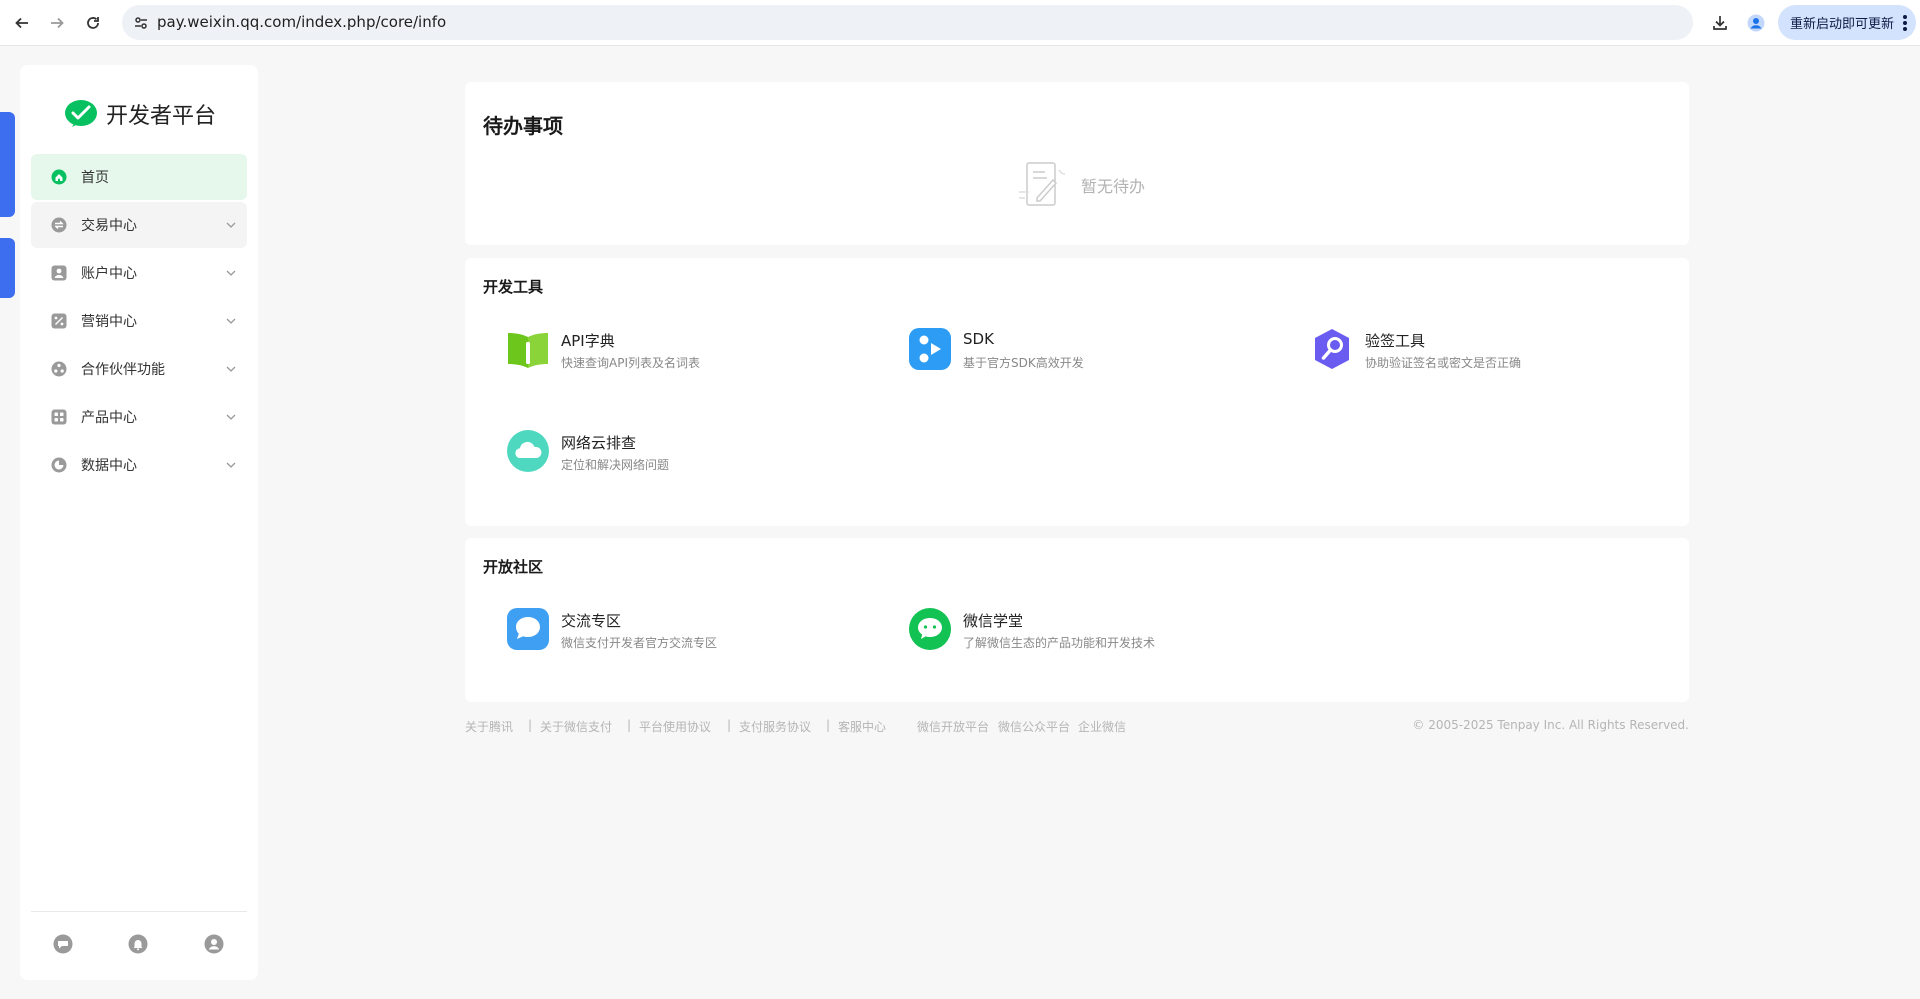 This screenshot has width=1920, height=999. What do you see at coordinates (139, 369) in the screenshot?
I see `sidebar-item-partner: 合作伙伴功能` at bounding box center [139, 369].